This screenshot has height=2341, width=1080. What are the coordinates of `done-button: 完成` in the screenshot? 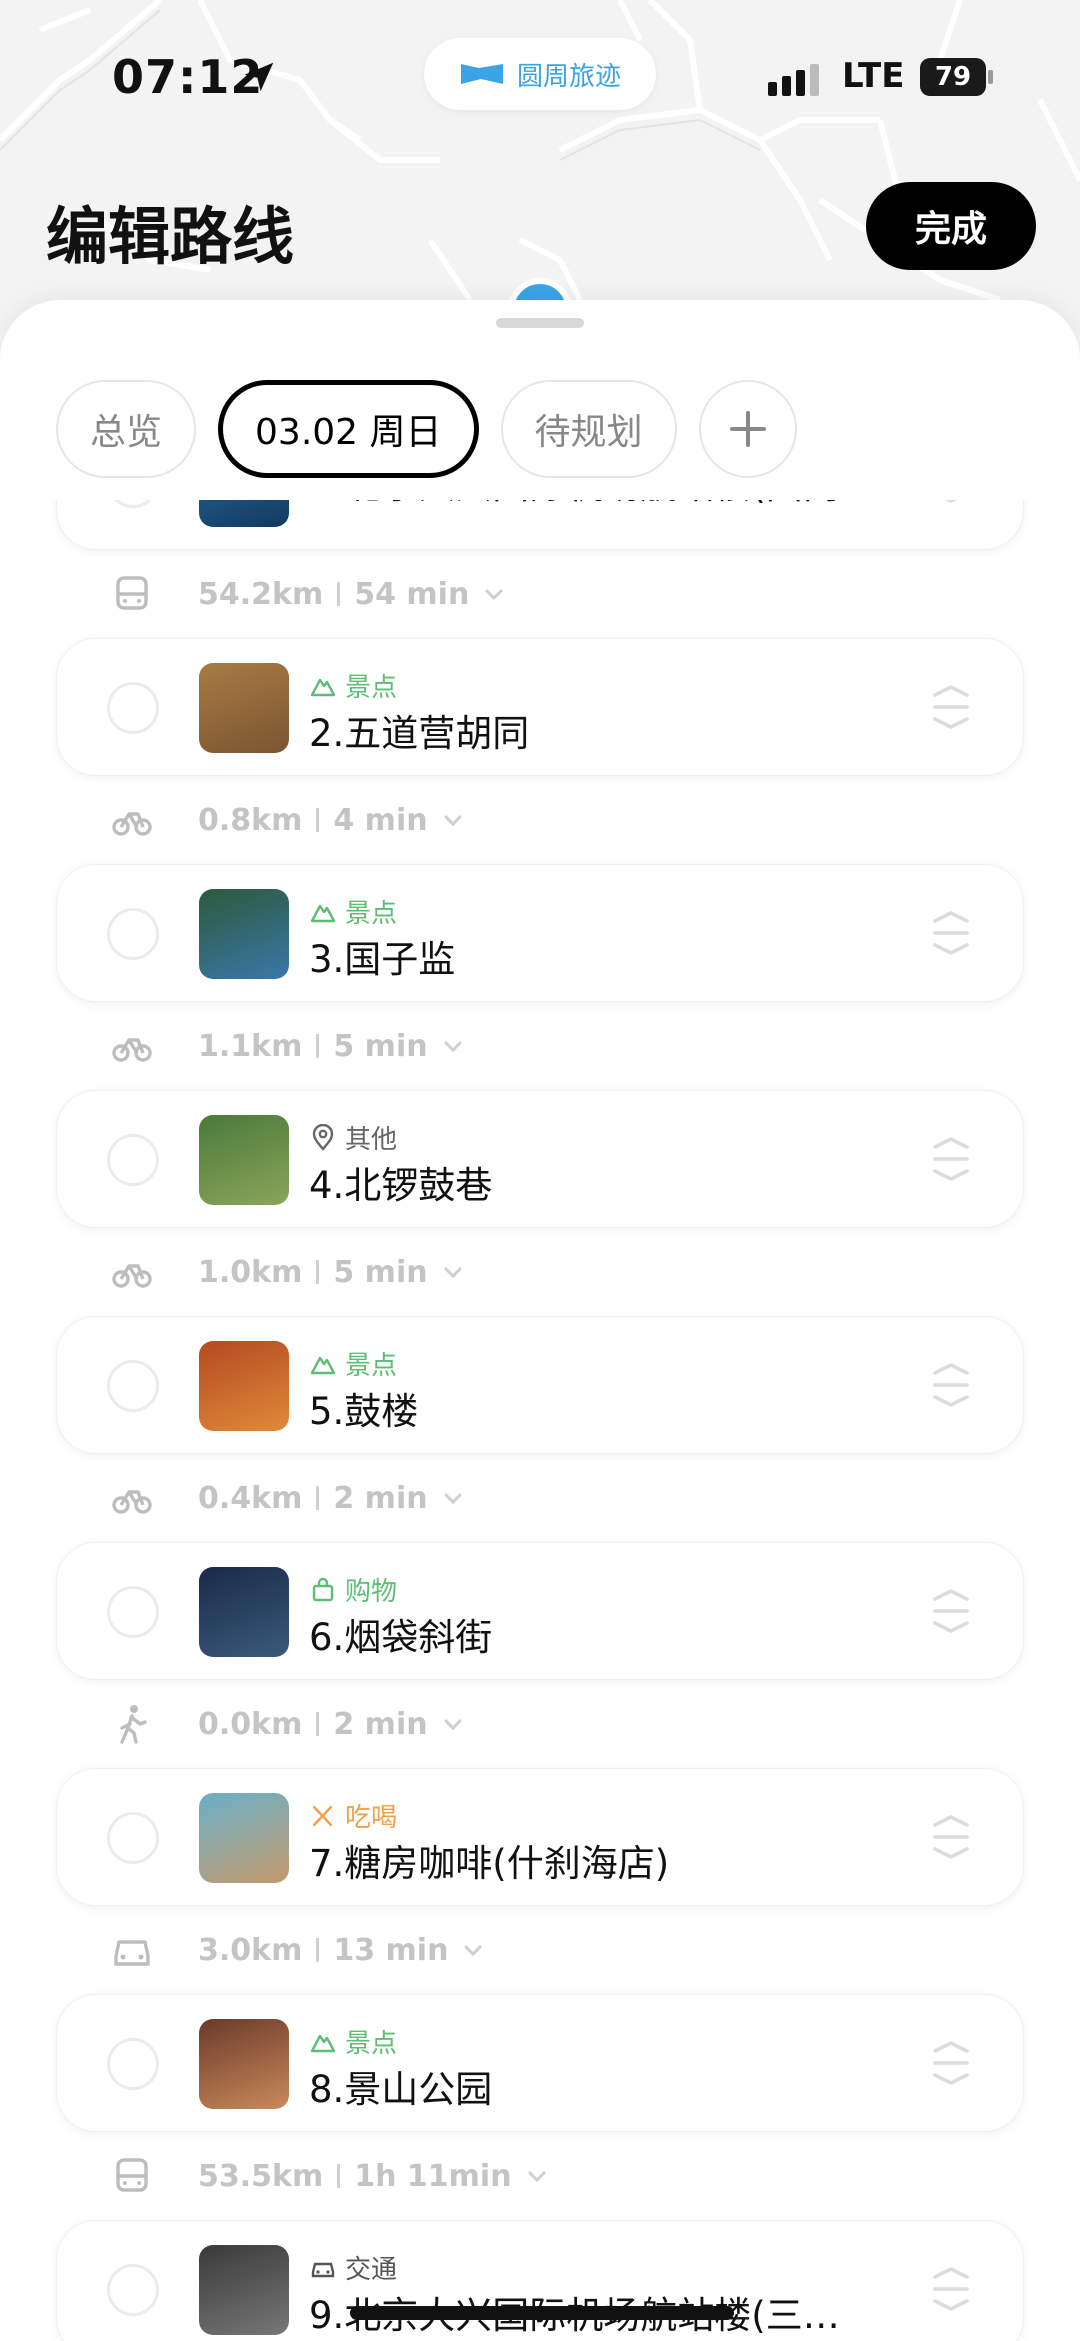 It's located at (951, 226).